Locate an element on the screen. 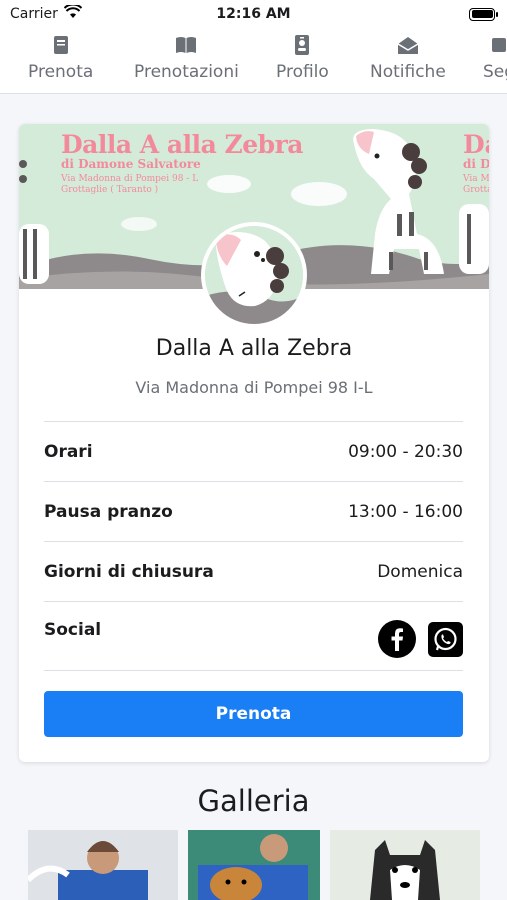 This screenshot has height=900, width=507. info-label: Social is located at coordinates (73, 630).